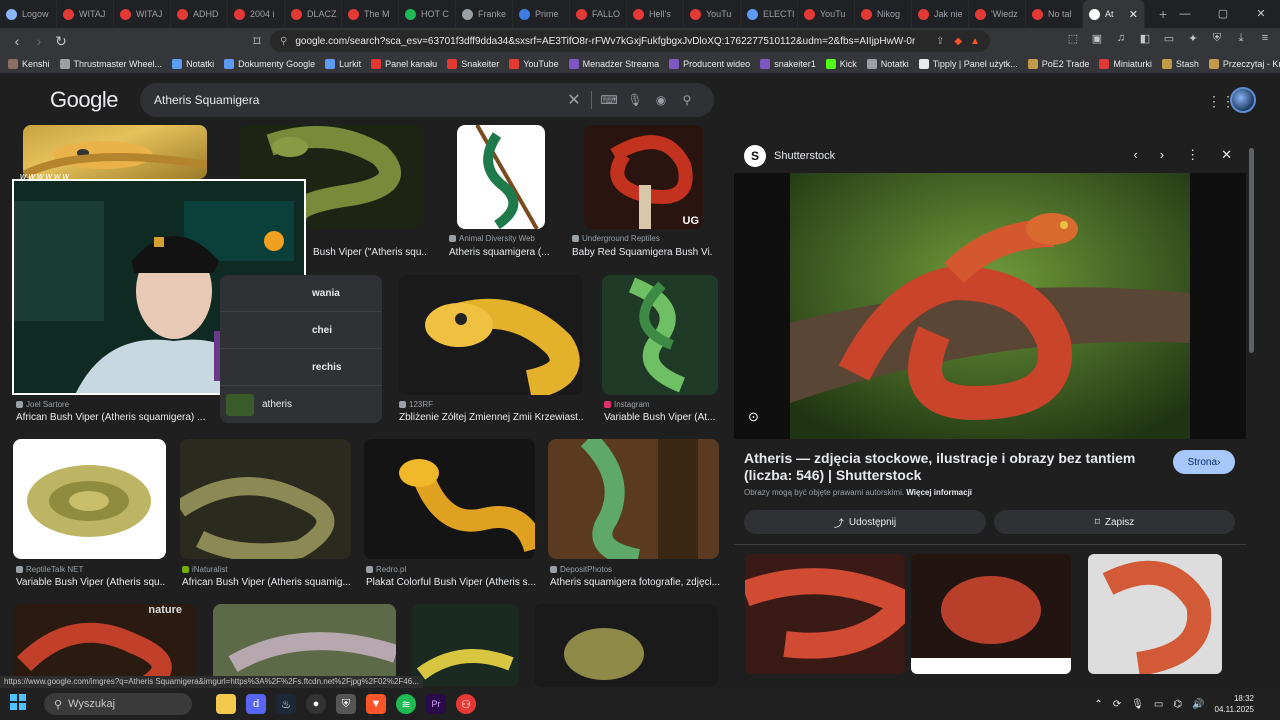 The height and width of the screenshot is (720, 1280). Describe the element at coordinates (804, 156) in the screenshot. I see `site-name: Shutterstock` at that location.